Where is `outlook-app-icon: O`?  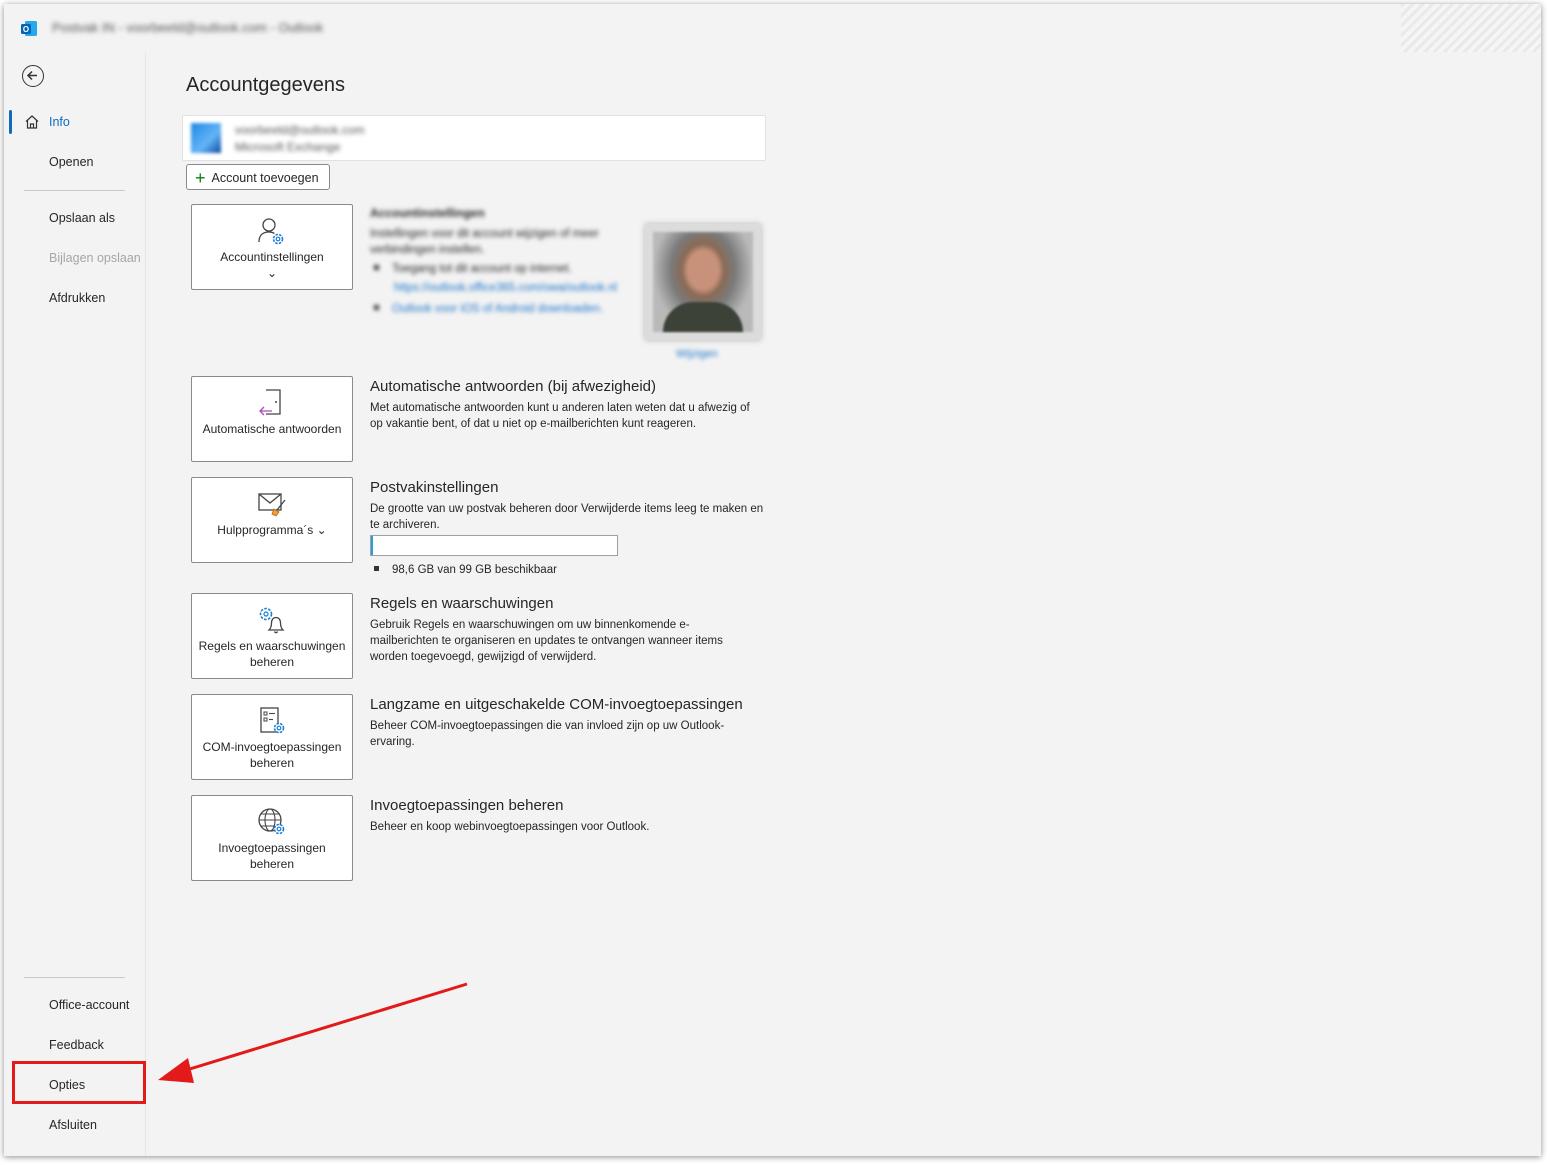
outlook-app-icon: O is located at coordinates (29, 28).